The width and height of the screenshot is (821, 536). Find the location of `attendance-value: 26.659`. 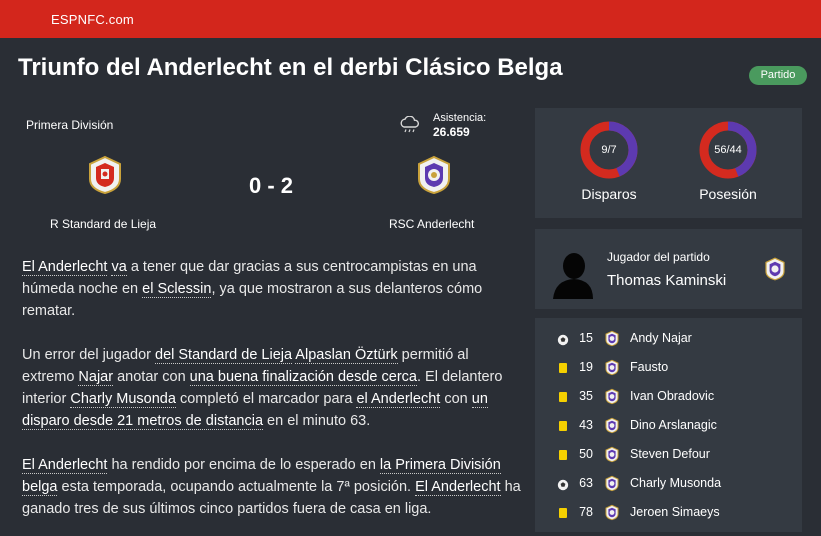

attendance-value: 26.659 is located at coordinates (451, 132).